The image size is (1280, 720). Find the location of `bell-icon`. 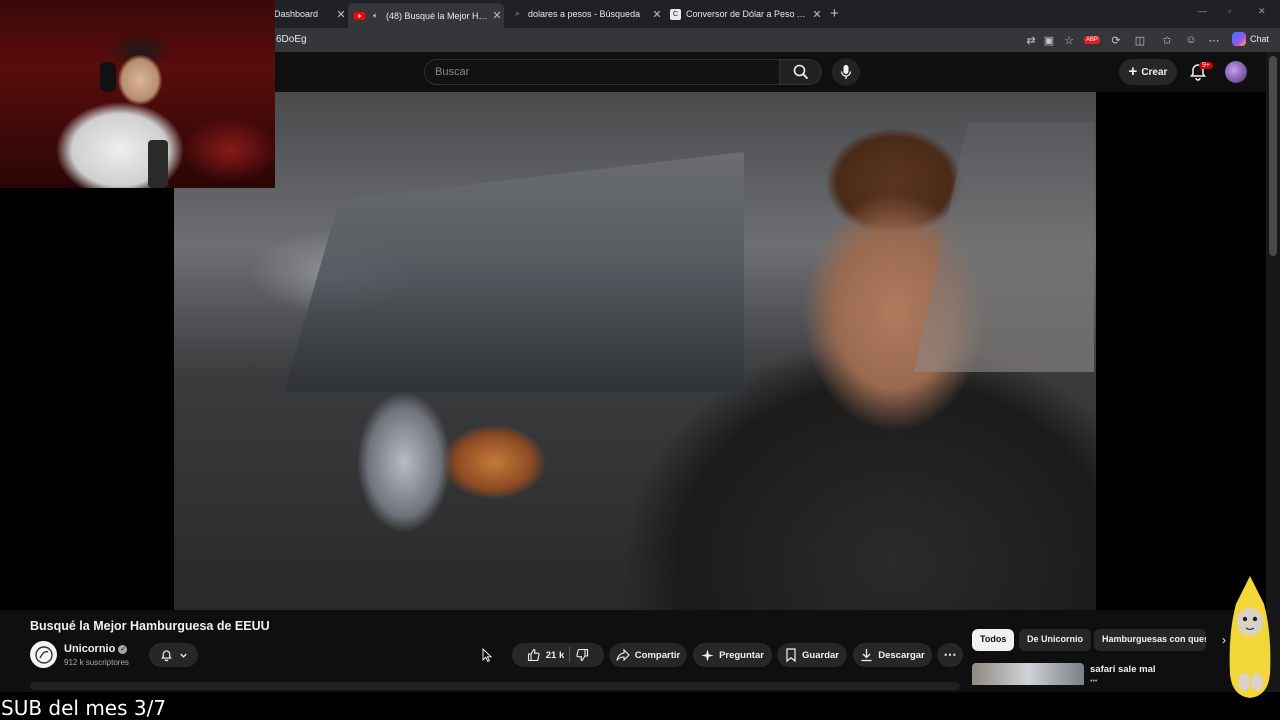

bell-icon is located at coordinates (166, 655).